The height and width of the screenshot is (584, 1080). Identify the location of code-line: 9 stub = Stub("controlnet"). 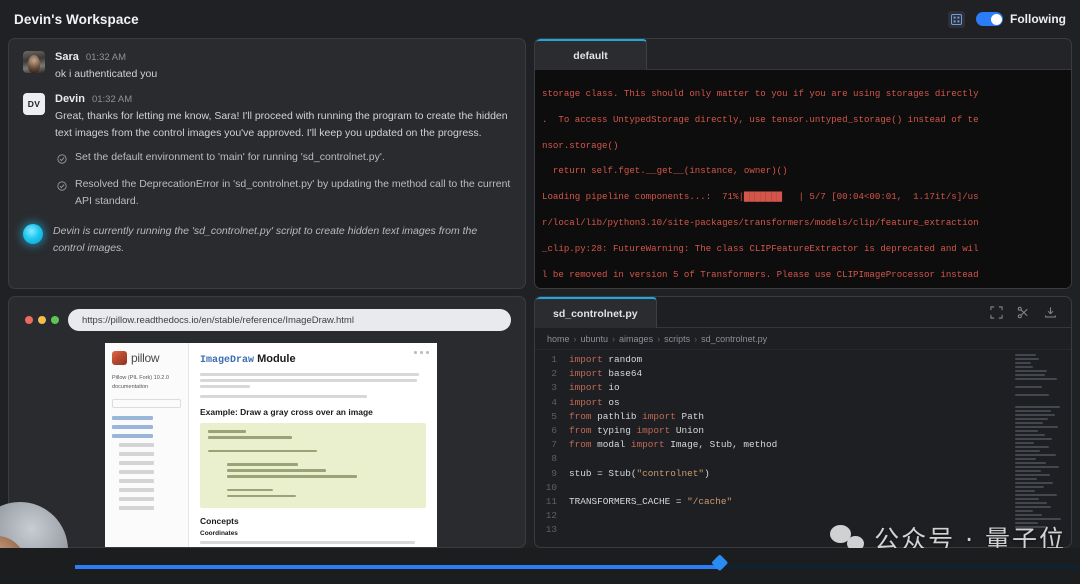
(803, 474).